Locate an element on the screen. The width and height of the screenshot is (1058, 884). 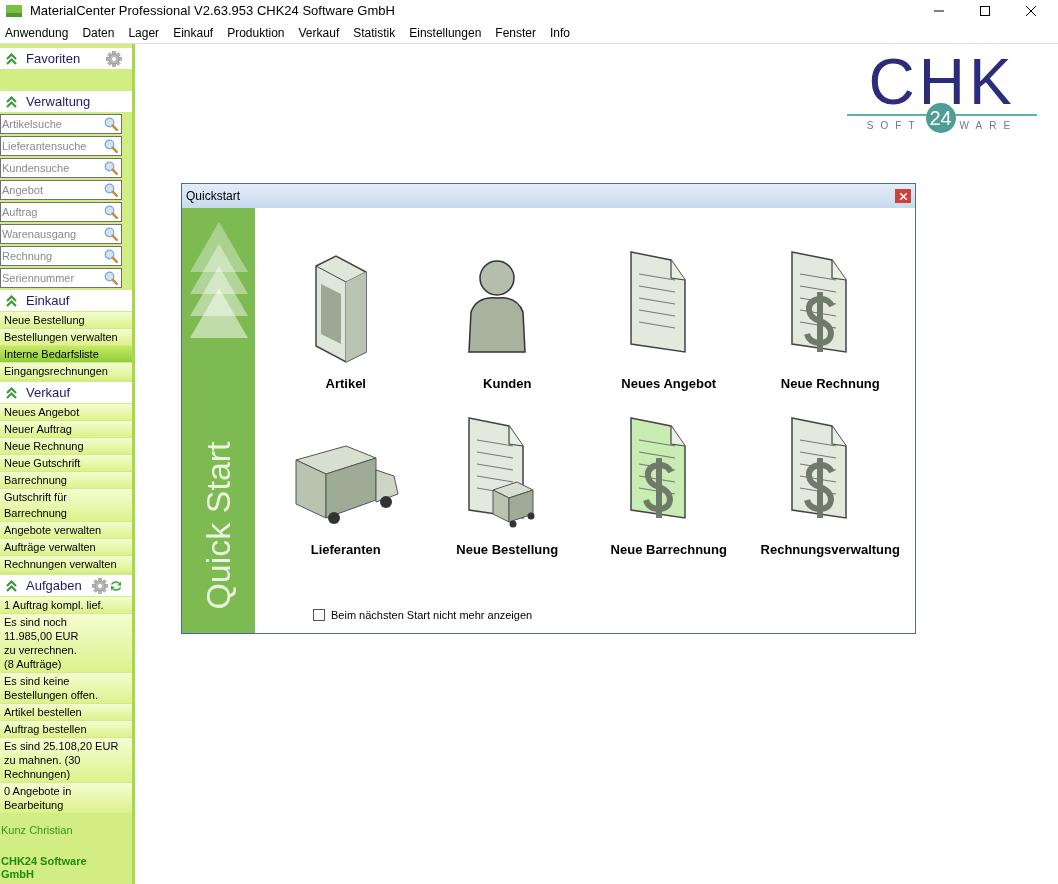
dialog-close-button is located at coordinates (903, 196).